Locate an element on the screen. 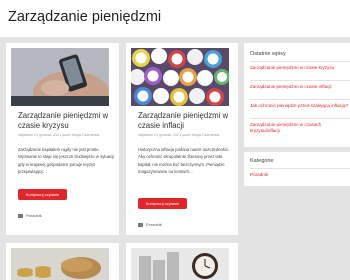  categories-widget: Kategorie Poradnik is located at coordinates (297, 169).